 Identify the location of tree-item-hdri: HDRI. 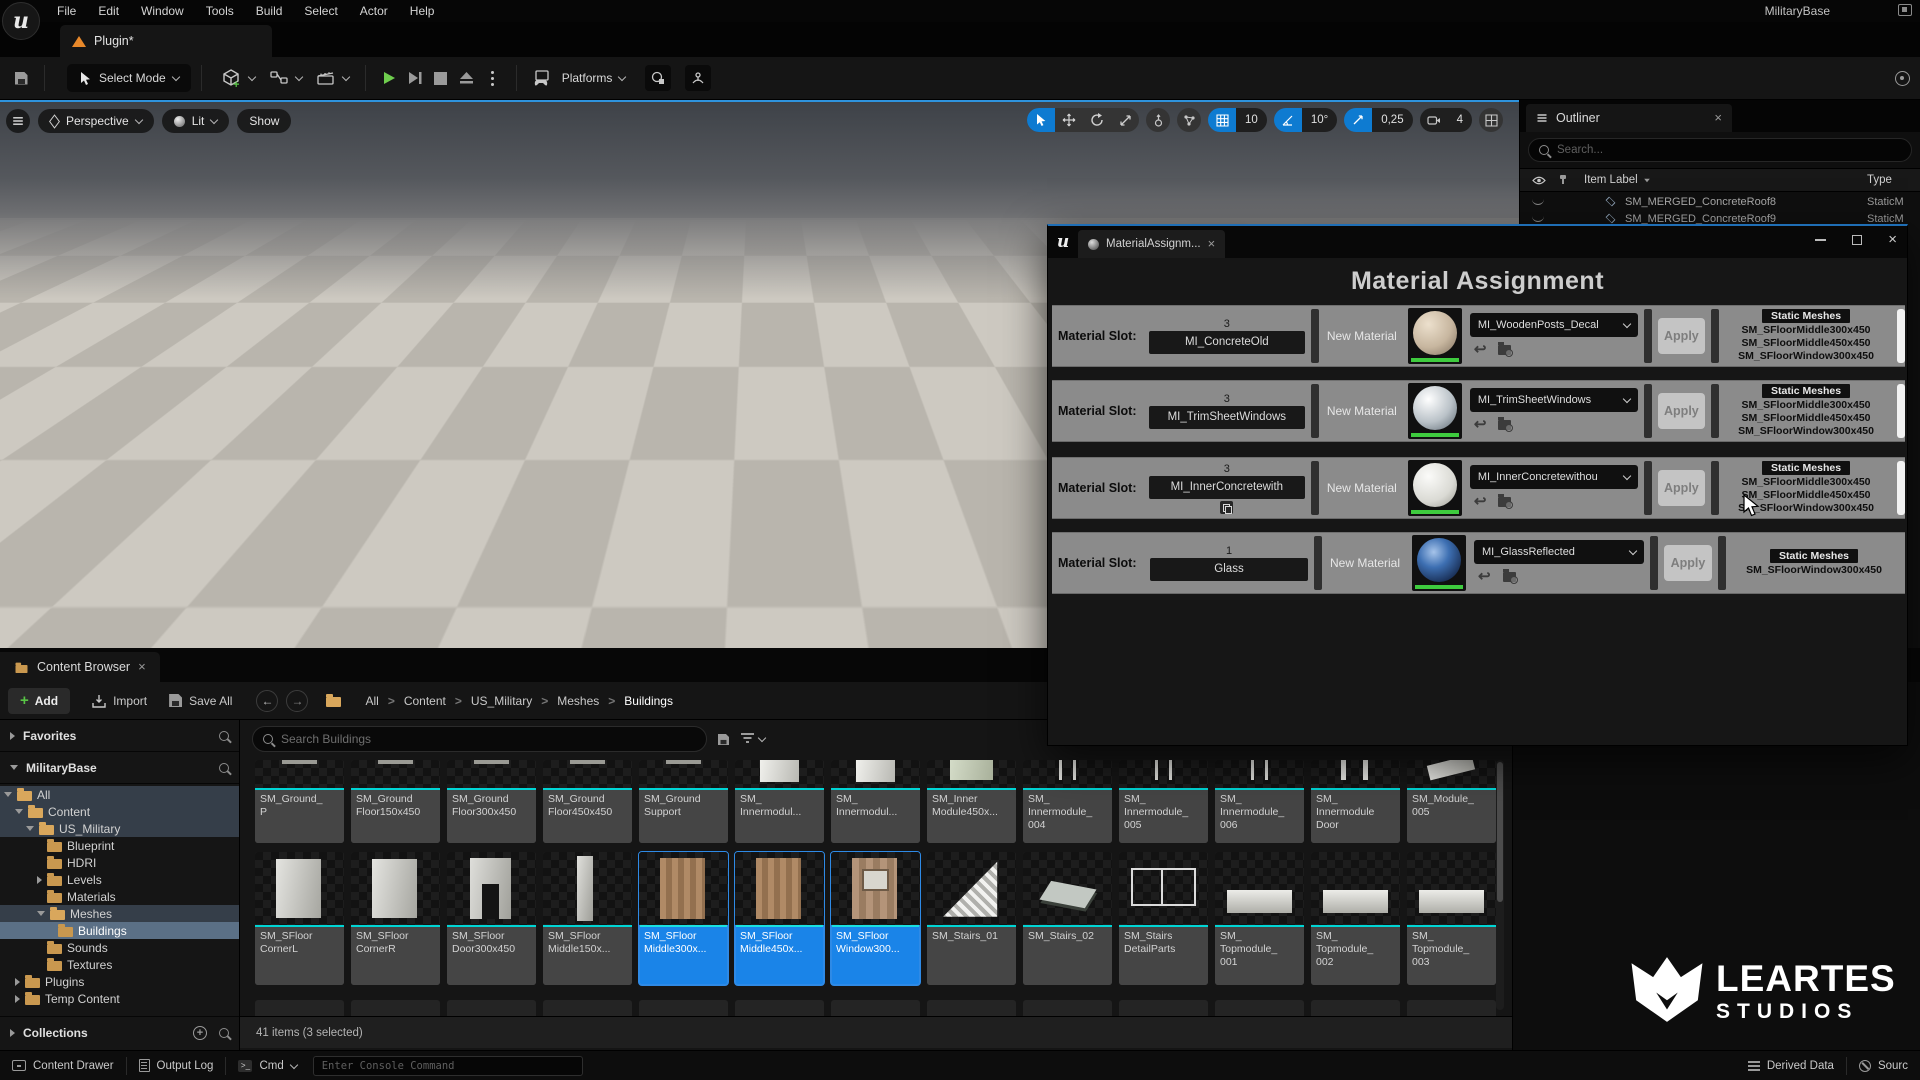
(119, 862).